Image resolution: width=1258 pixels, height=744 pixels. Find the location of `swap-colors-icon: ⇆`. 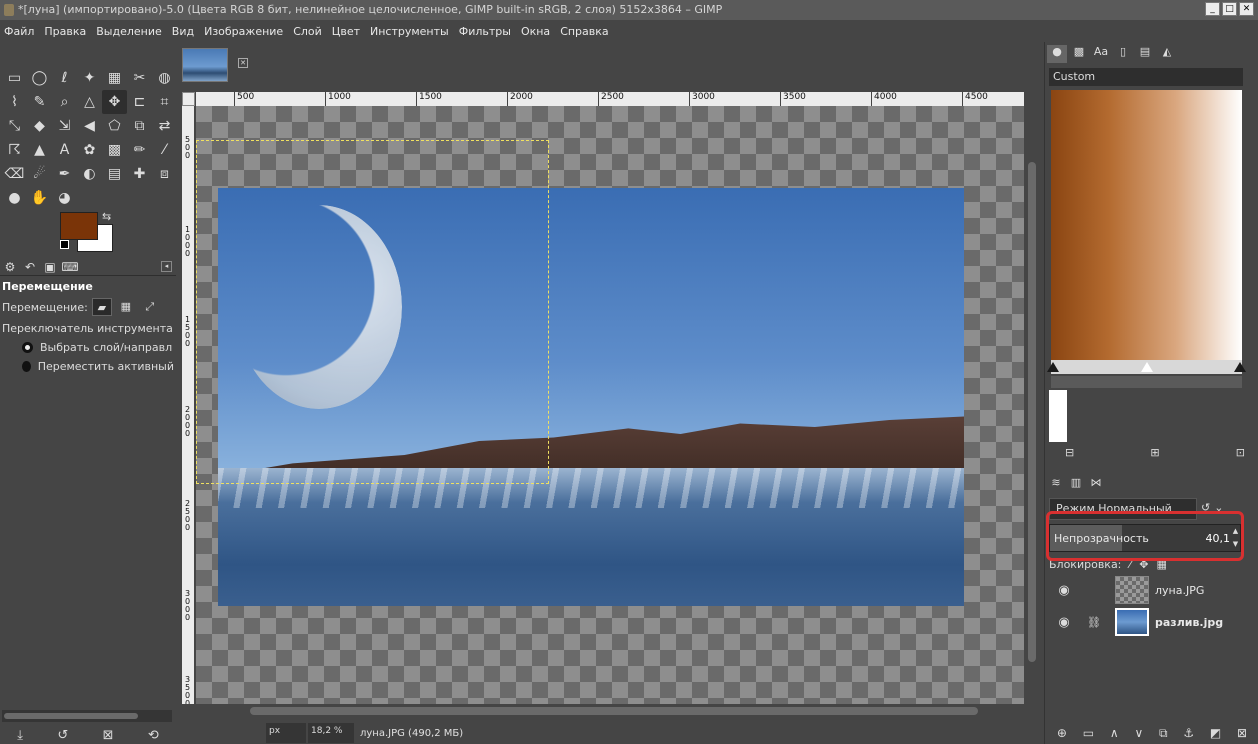

swap-colors-icon: ⇆ is located at coordinates (106, 216).